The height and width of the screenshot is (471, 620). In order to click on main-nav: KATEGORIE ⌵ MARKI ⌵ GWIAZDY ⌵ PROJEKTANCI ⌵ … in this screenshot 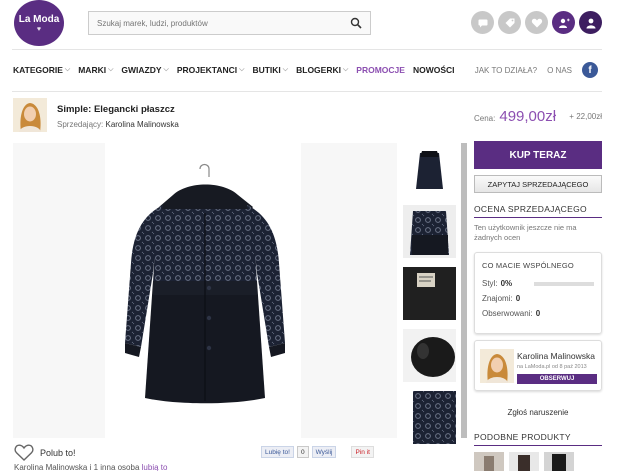, I will do `click(238, 70)`.